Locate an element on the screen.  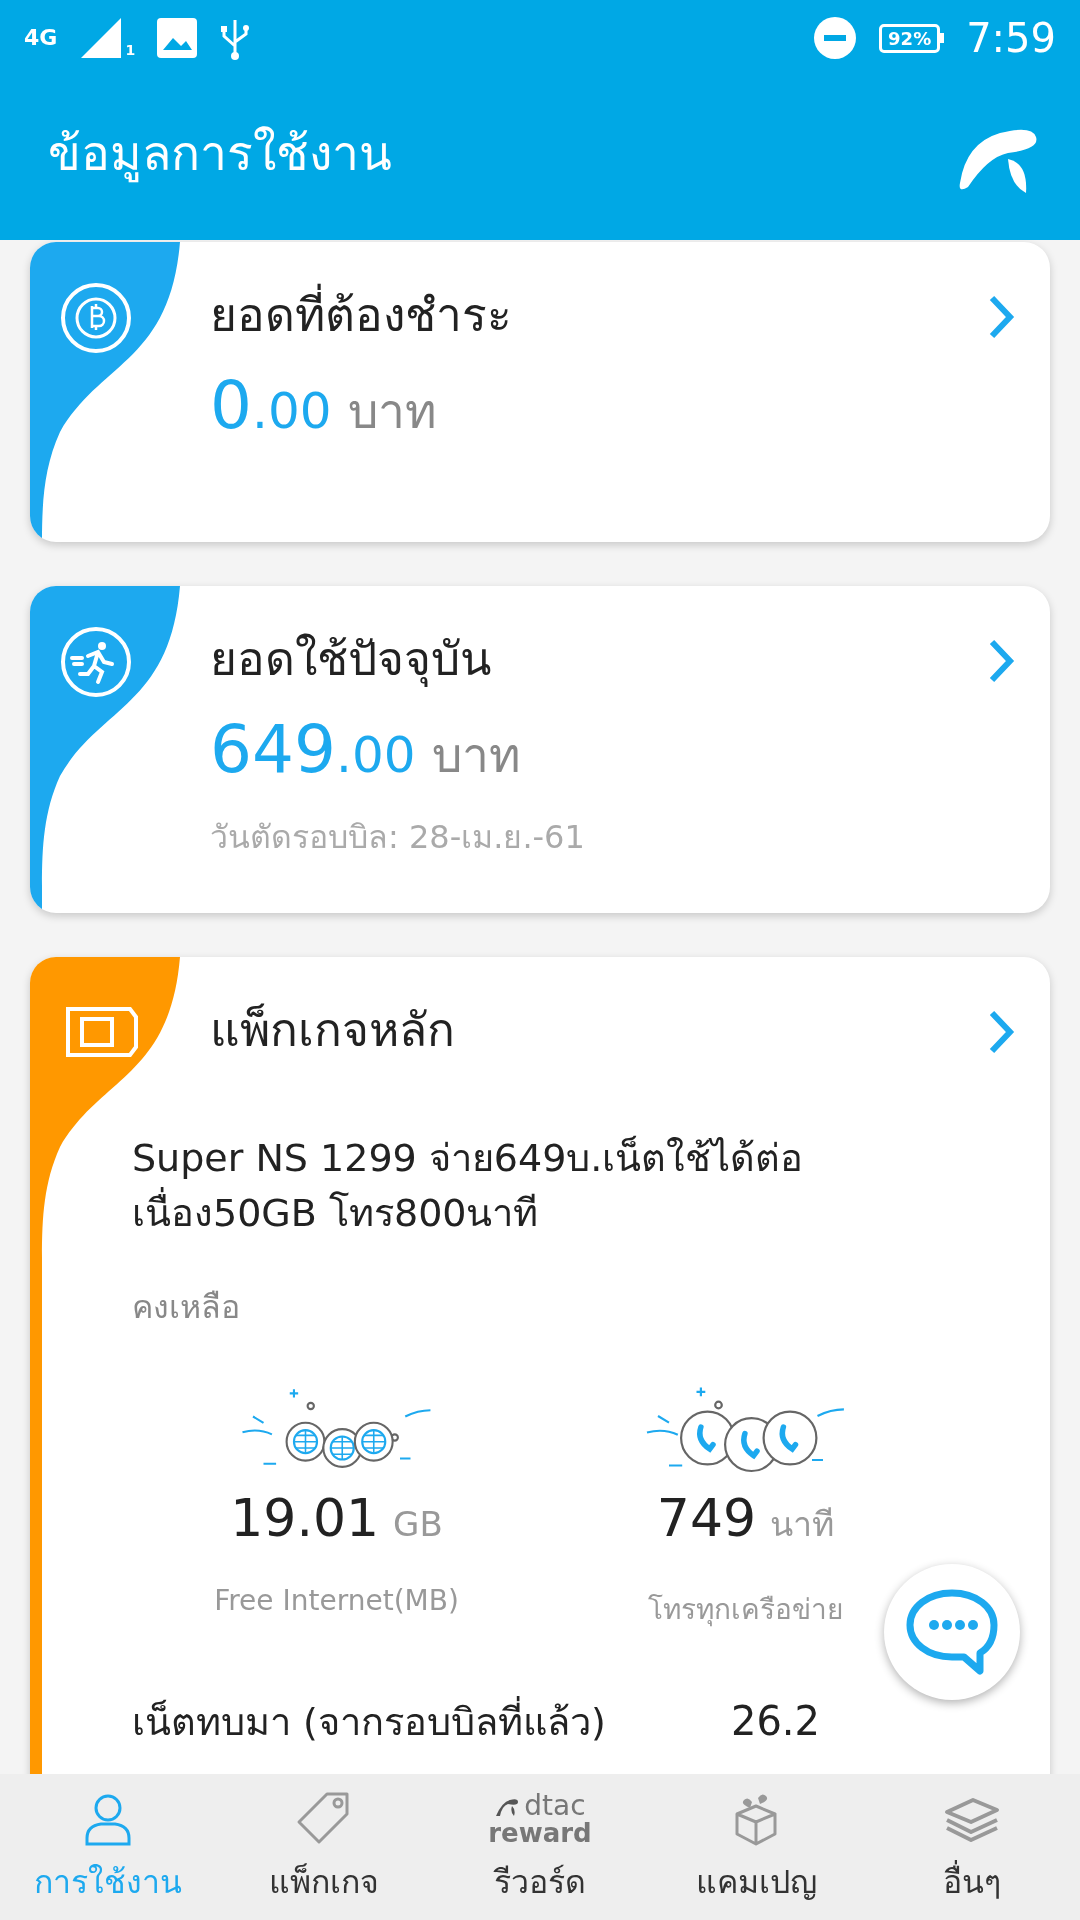
amount-value: 0.00 is located at coordinates (271, 406).